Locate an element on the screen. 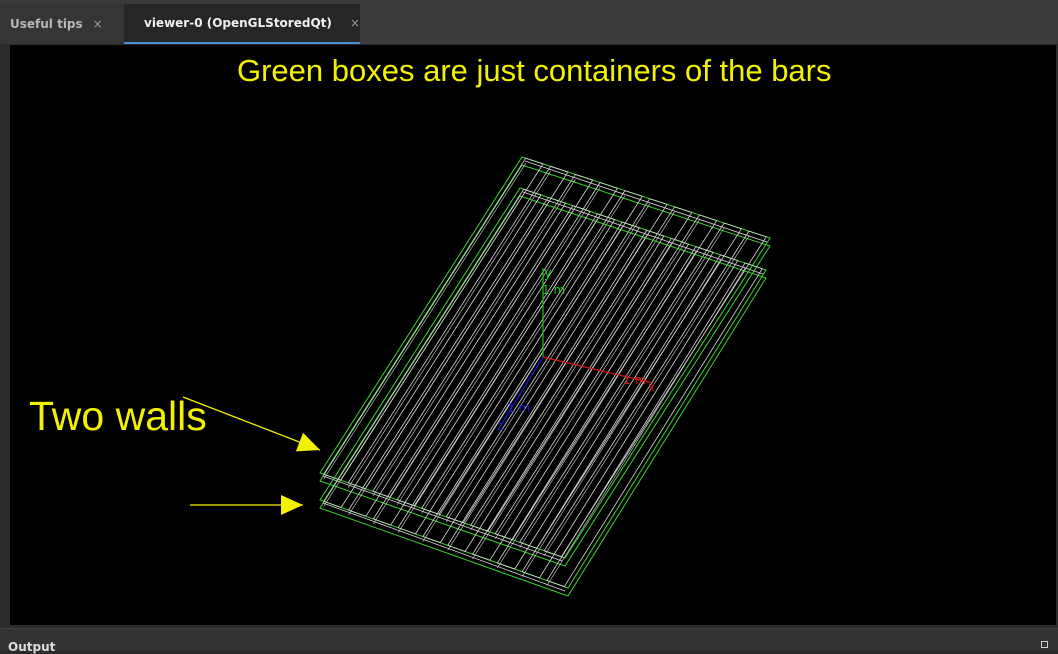 This screenshot has width=1058, height=654. axis-y-length: 1 m is located at coordinates (553, 290).